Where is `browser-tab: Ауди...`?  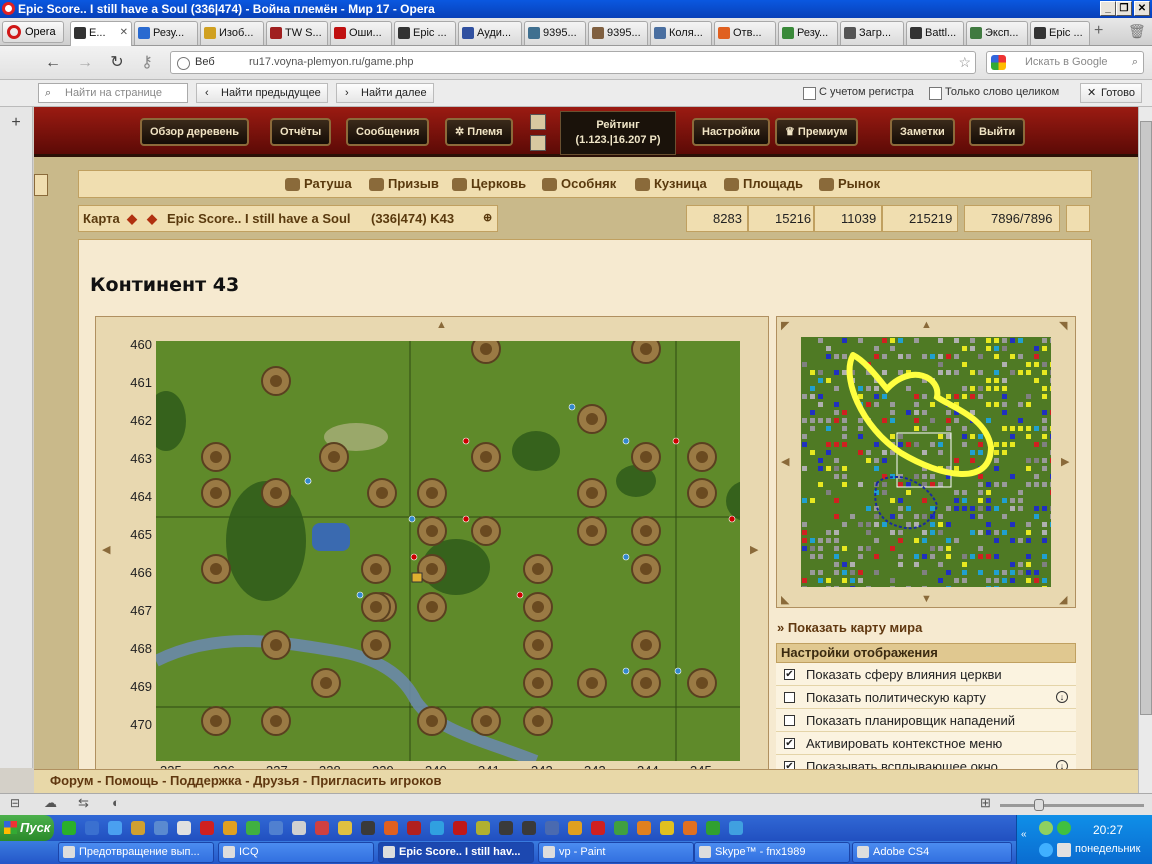 browser-tab: Ауди... is located at coordinates (490, 33).